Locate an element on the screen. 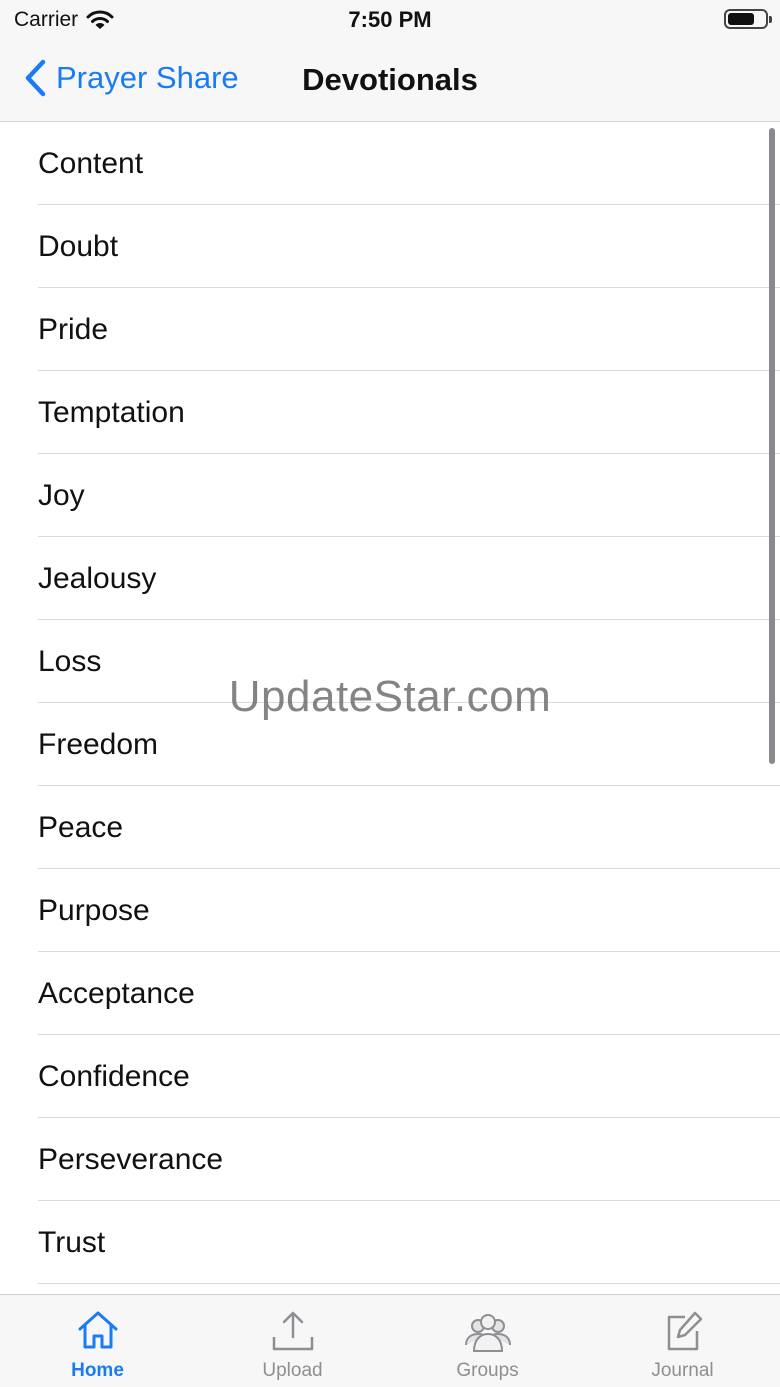  battery-icon is located at coordinates (748, 19).